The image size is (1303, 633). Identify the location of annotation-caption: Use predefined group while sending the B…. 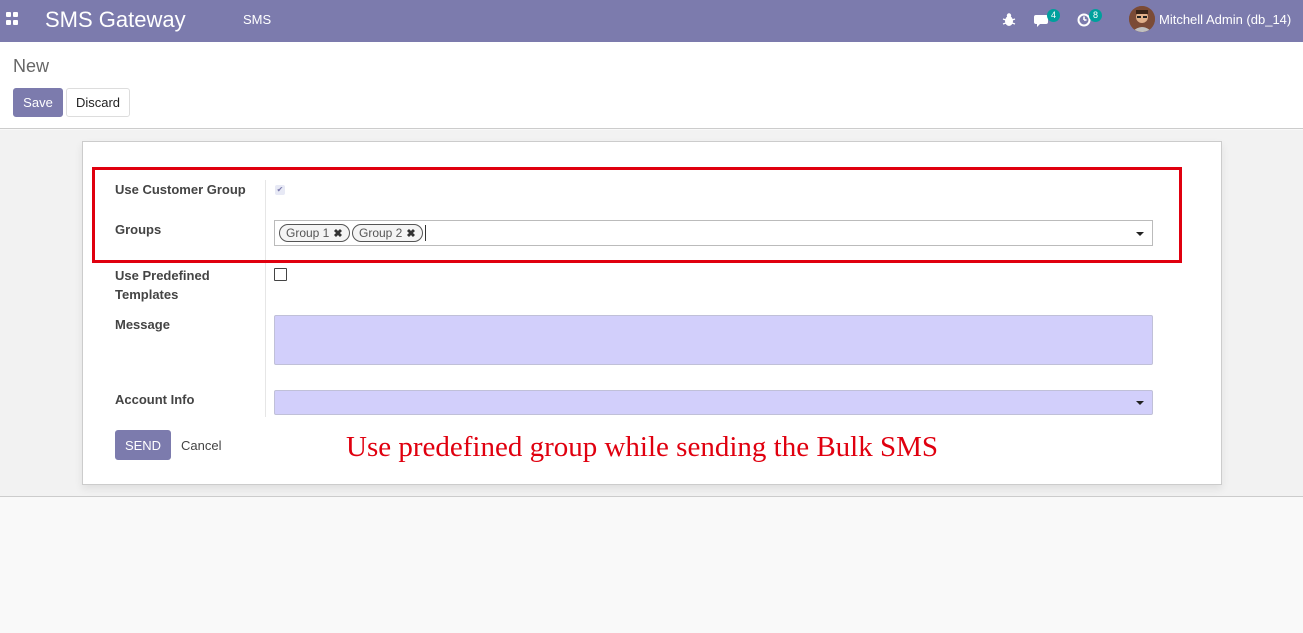
(642, 447).